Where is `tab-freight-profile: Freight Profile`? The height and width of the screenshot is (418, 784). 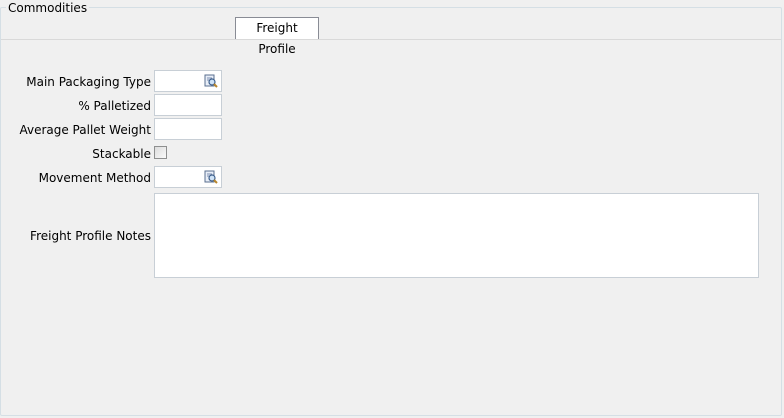
tab-freight-profile: Freight Profile is located at coordinates (277, 36).